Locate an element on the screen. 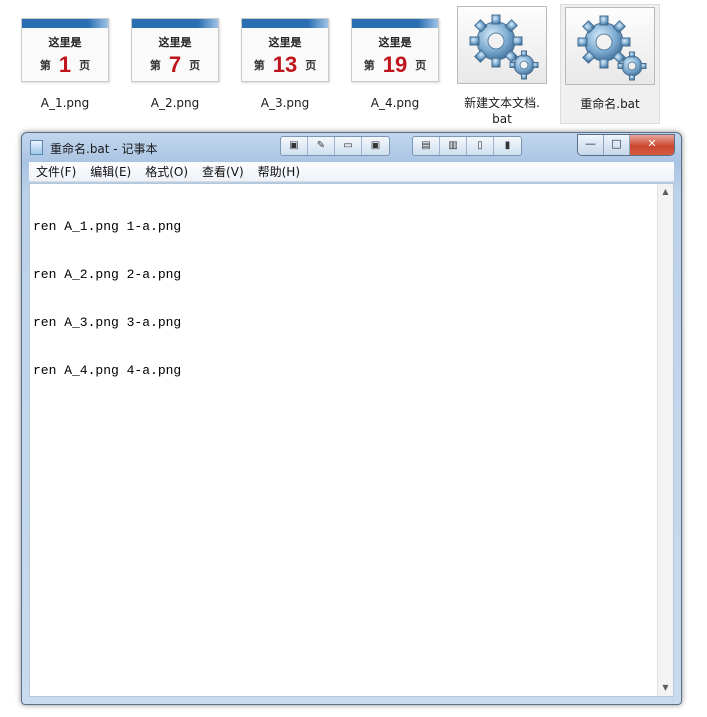 The height and width of the screenshot is (717, 707). editor-line: ren A_2.png 2-a.png is located at coordinates (107, 274).